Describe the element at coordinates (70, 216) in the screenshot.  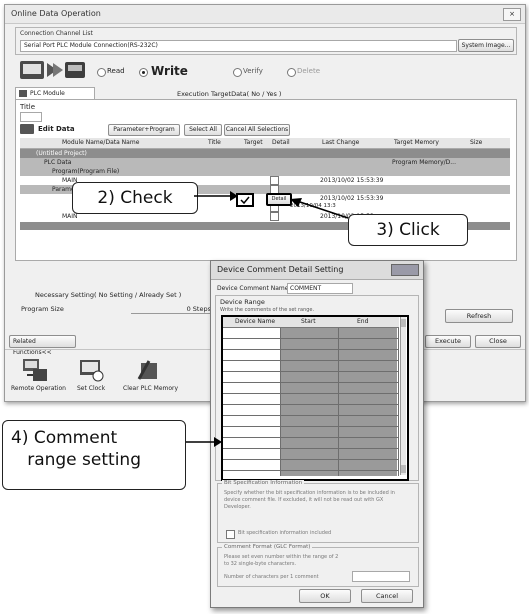
I see `row-name: MAIN` at that location.